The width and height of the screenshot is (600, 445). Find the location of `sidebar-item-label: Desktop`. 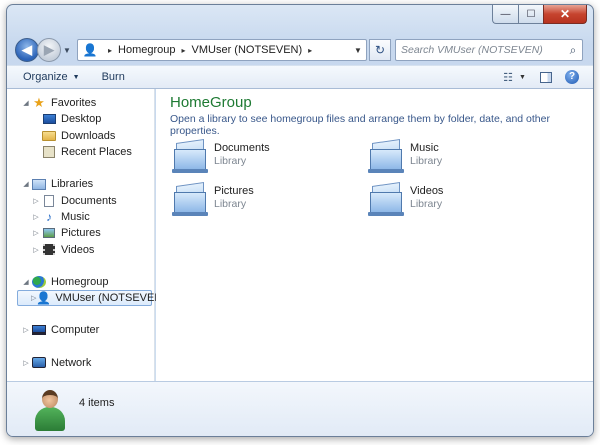

sidebar-item-label: Desktop is located at coordinates (81, 119).